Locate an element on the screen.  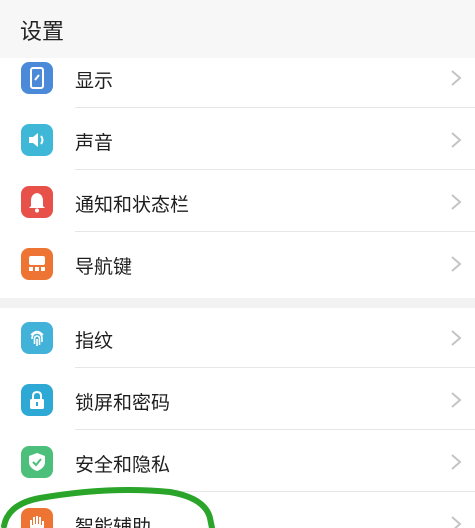
display-icon is located at coordinates (37, 78).